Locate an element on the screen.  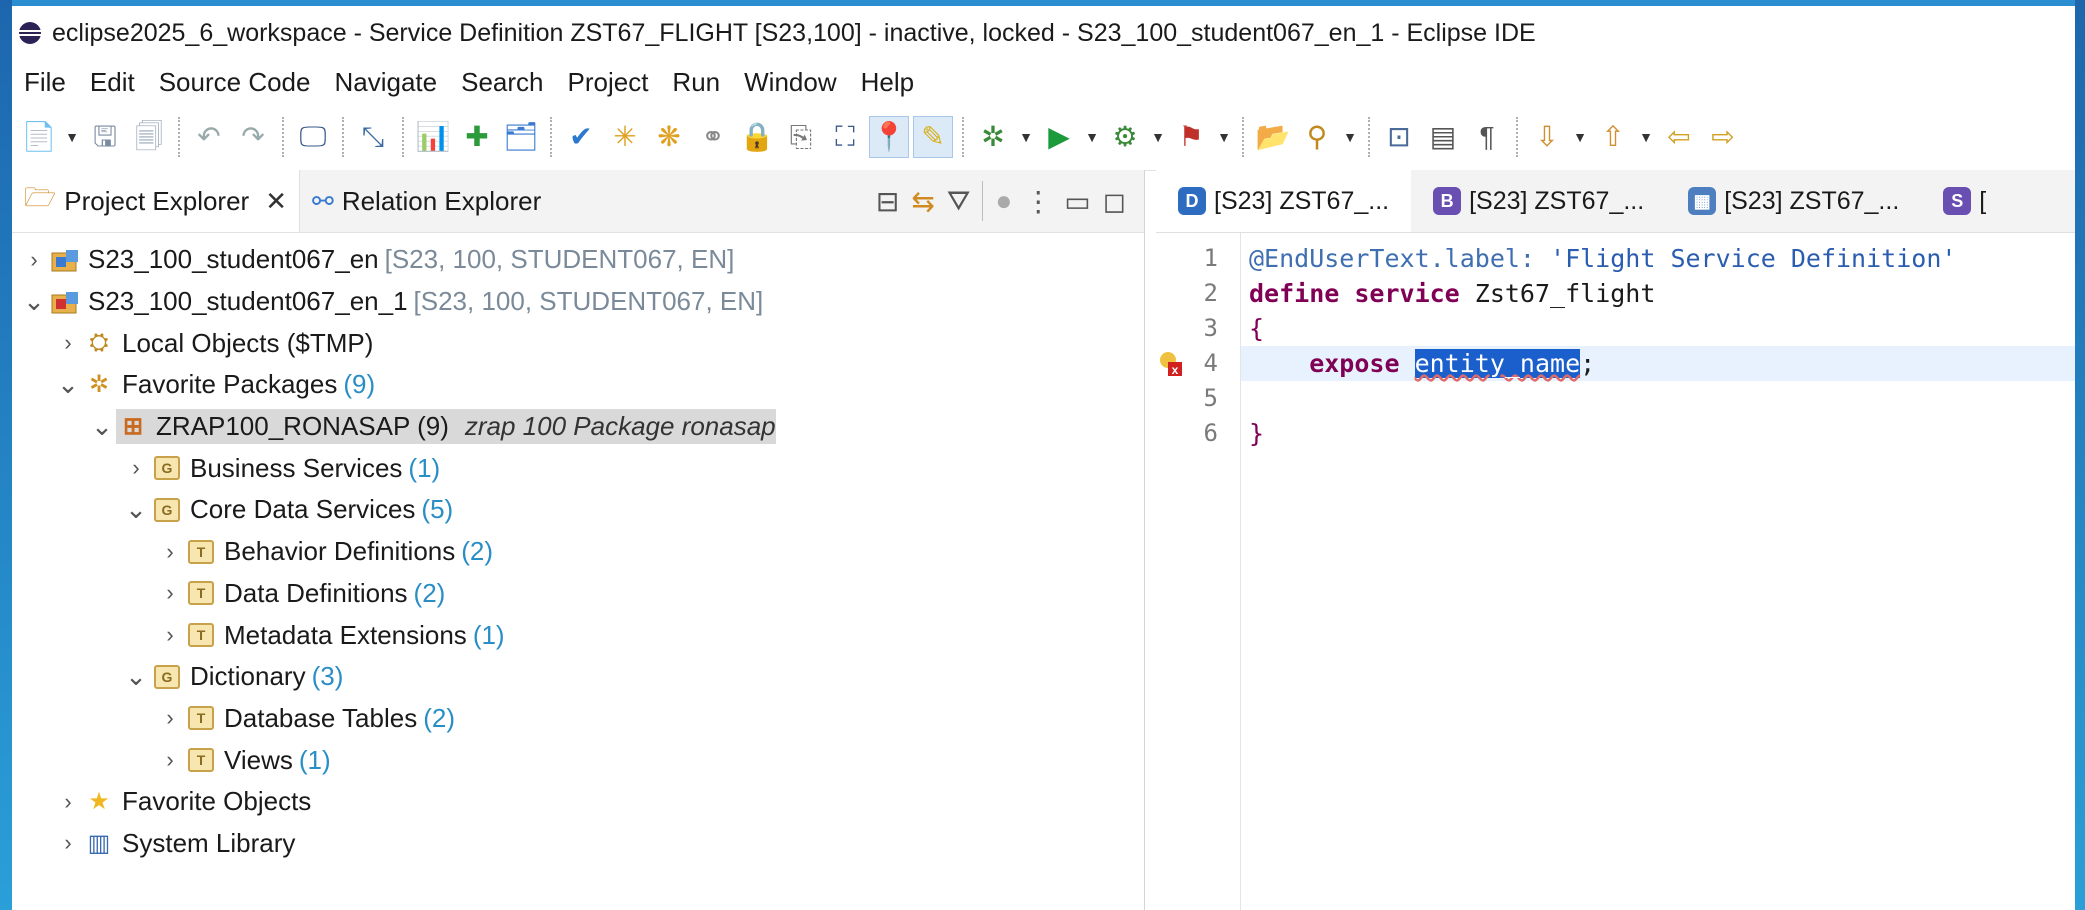
menu-file: File is located at coordinates (45, 82).